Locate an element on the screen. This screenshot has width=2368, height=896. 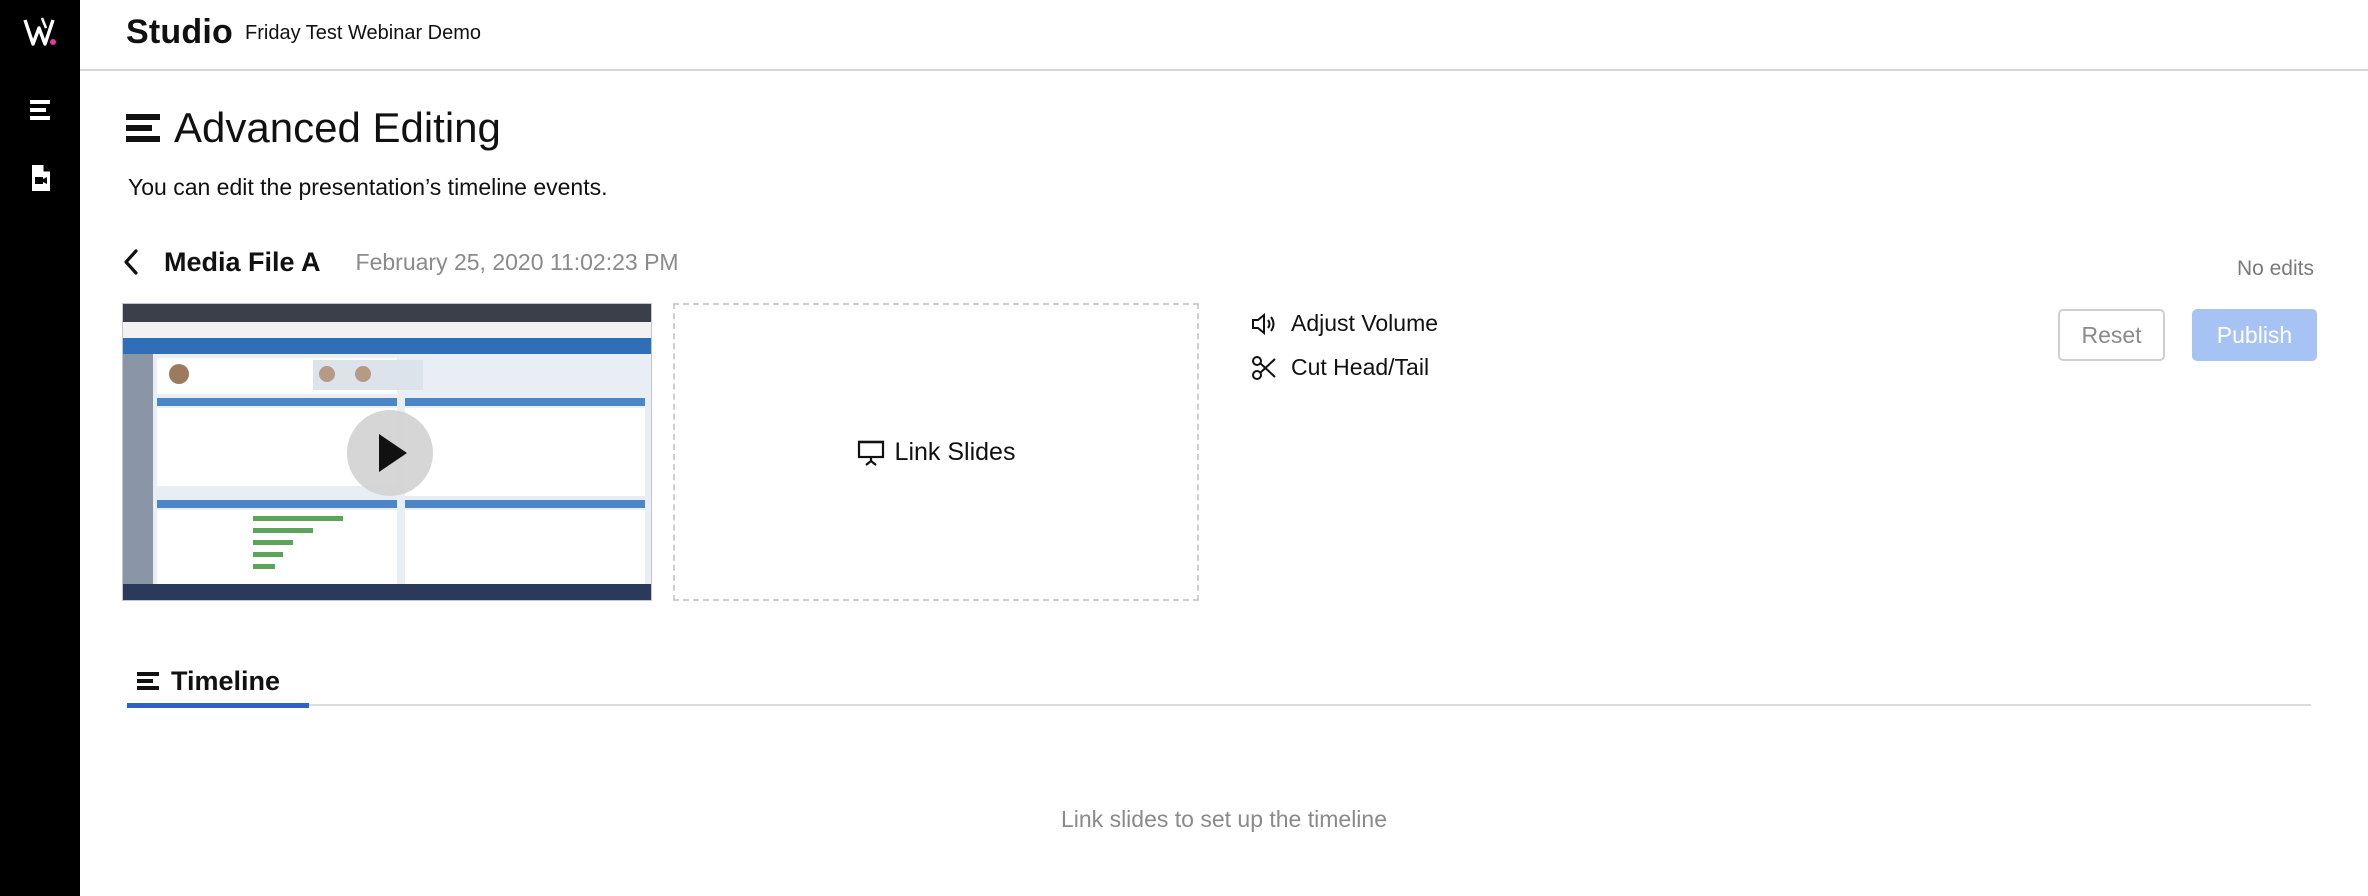
link-slides-label: Link Slides is located at coordinates (955, 451).